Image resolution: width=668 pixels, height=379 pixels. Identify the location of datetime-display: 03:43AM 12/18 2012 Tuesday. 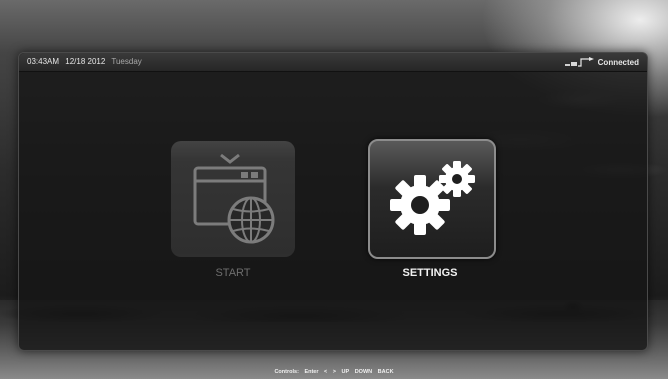
(86, 61).